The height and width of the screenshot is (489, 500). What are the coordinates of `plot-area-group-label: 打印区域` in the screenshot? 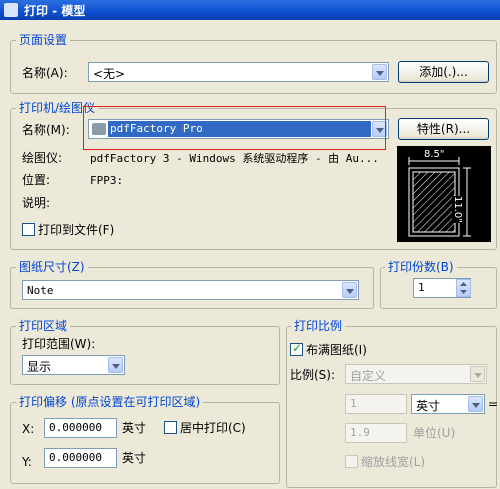 It's located at (43, 326).